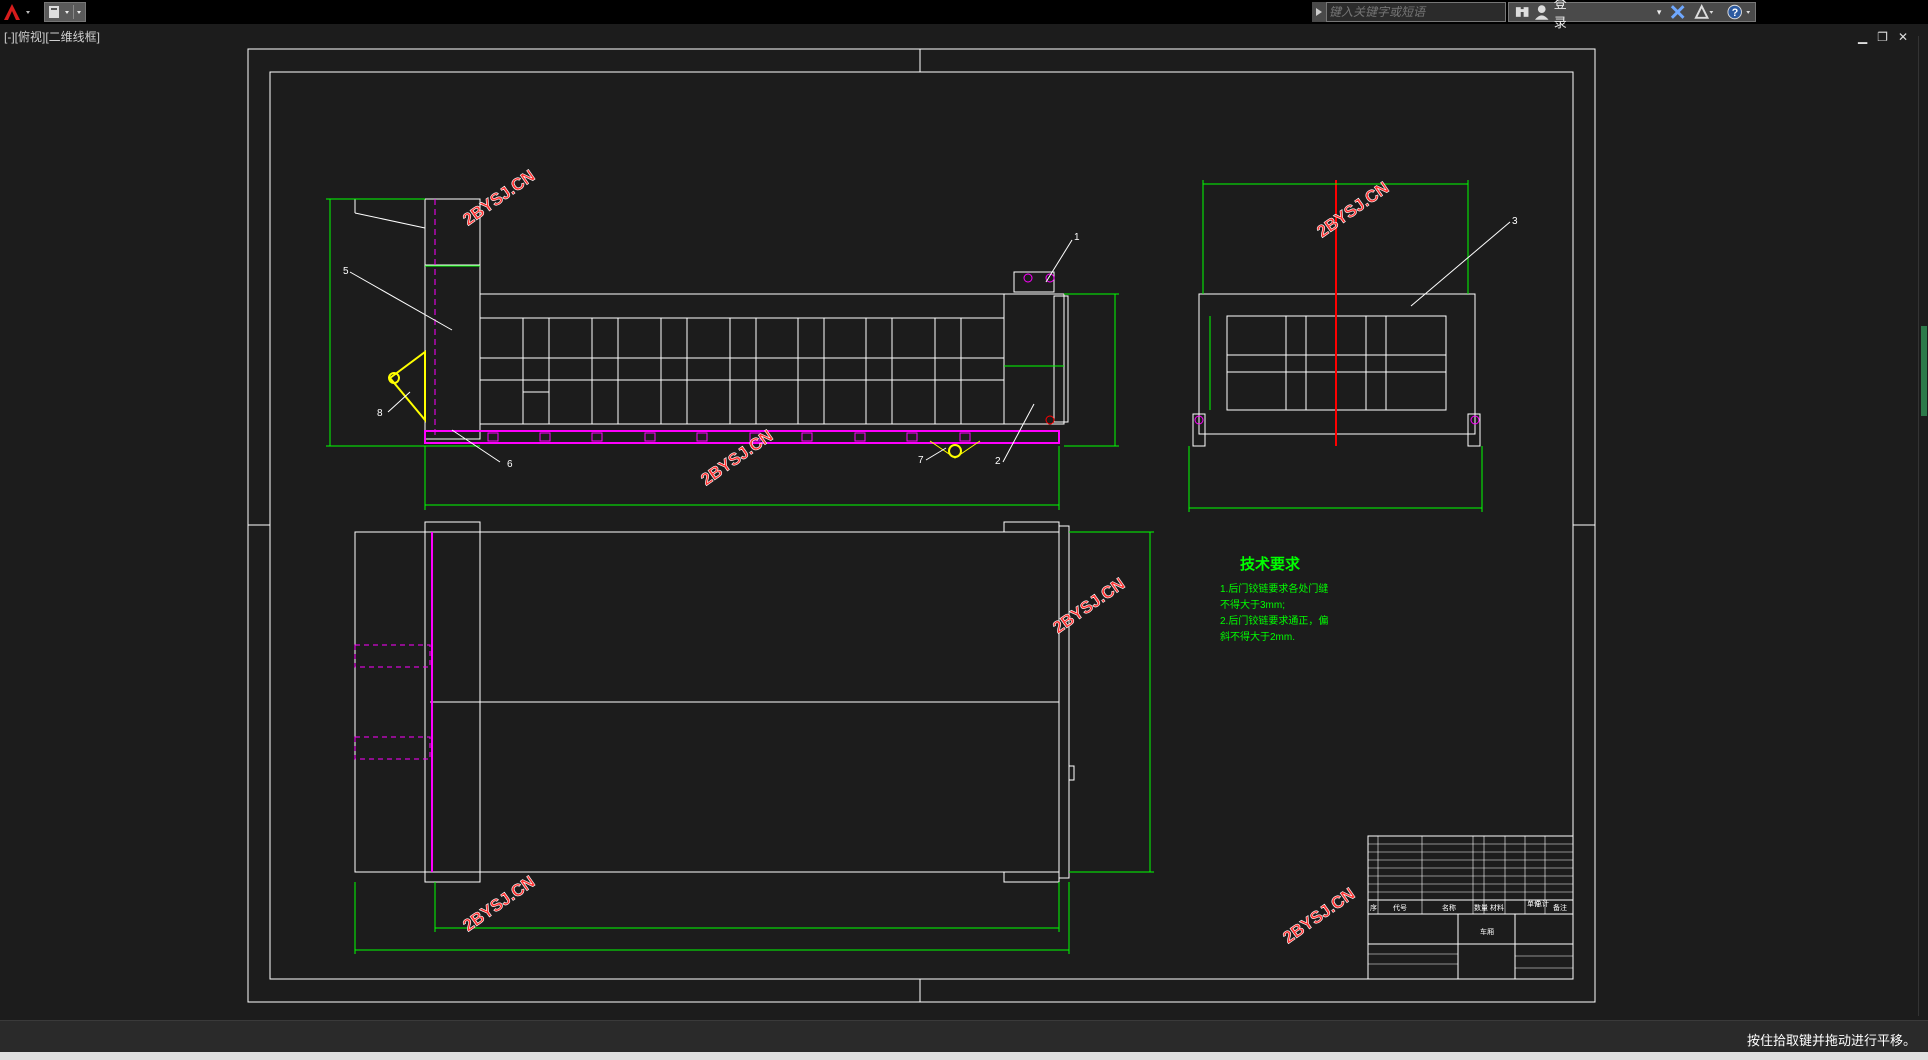 The width and height of the screenshot is (1928, 1060). Describe the element at coordinates (1923, 526) in the screenshot. I see `vertical-scrollbar` at that location.